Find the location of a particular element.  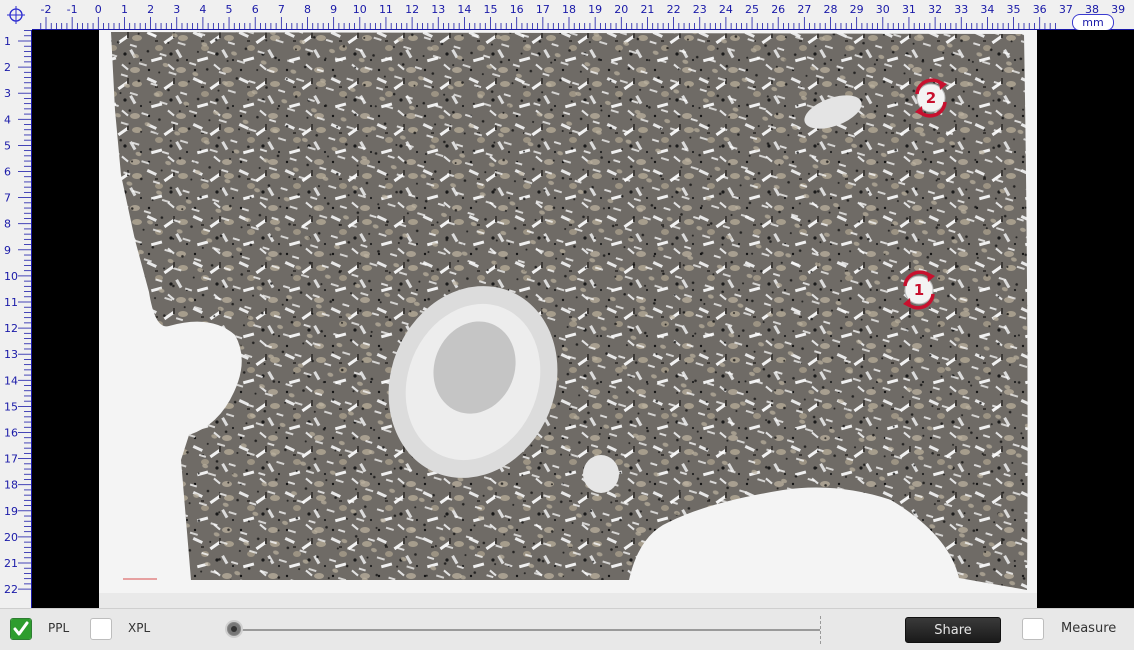

left-ruler: 1 2 3 4 5 6 7 8 9 10 11 12 13 14 15 16 17 18 19 20 21 22 is located at coordinates (16, 319).